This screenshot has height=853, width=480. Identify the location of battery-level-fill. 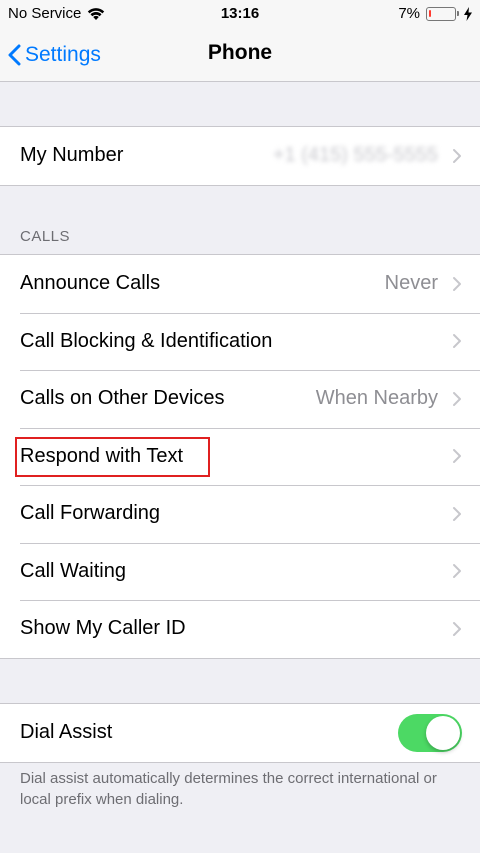
(430, 13).